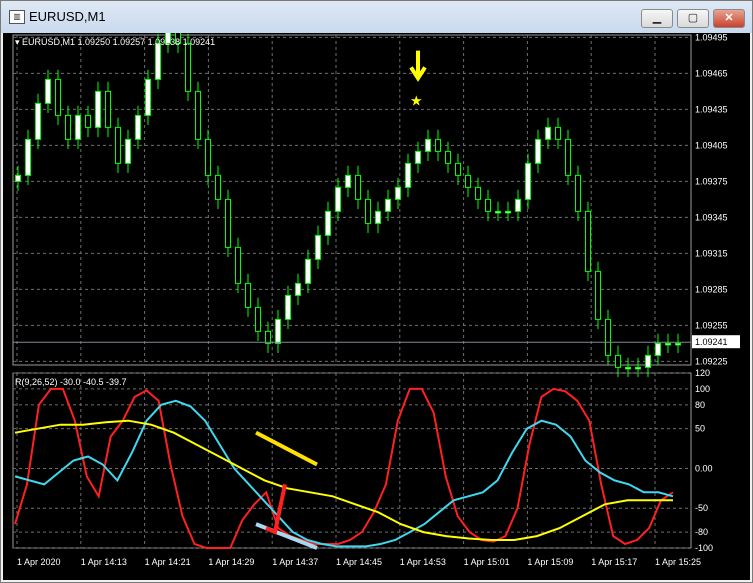  I want to click on x-tick-label: 1 Apr 15:25, so click(678, 562).